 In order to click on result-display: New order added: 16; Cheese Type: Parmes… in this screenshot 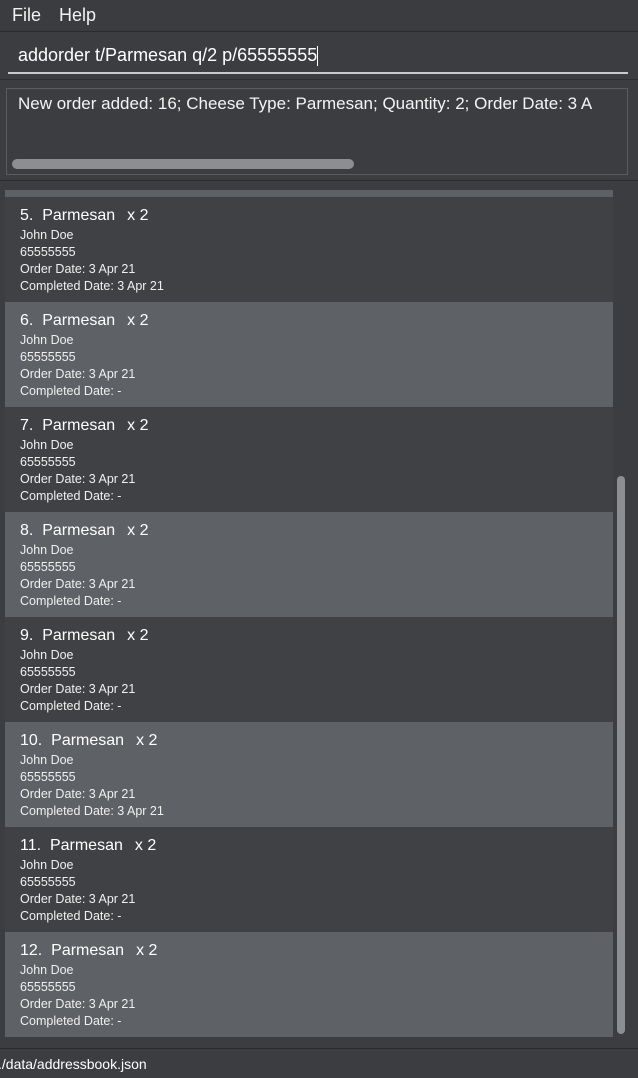, I will do `click(317, 131)`.